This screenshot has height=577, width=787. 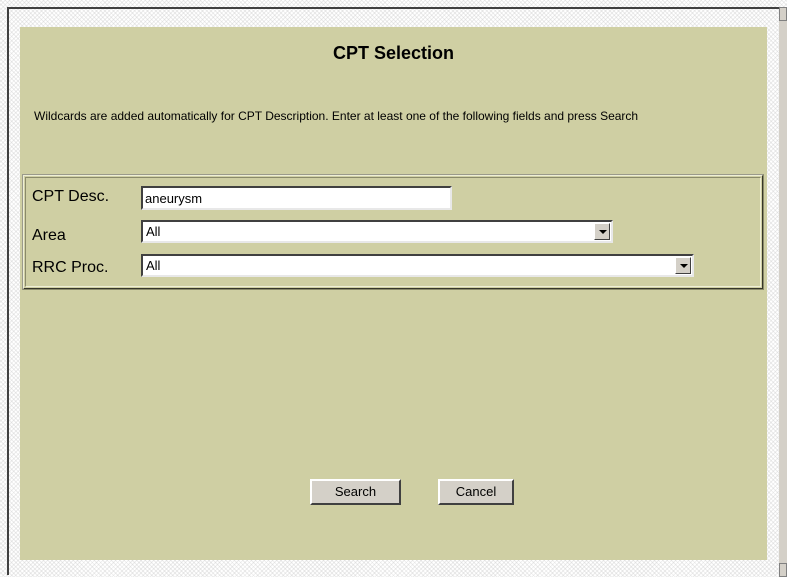 I want to click on dialog-title: CPT Selection, so click(x=393, y=53).